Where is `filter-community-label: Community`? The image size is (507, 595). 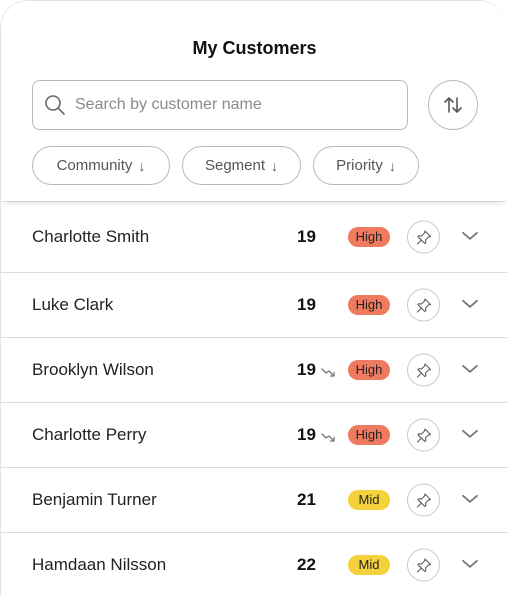
filter-community-label: Community is located at coordinates (94, 165).